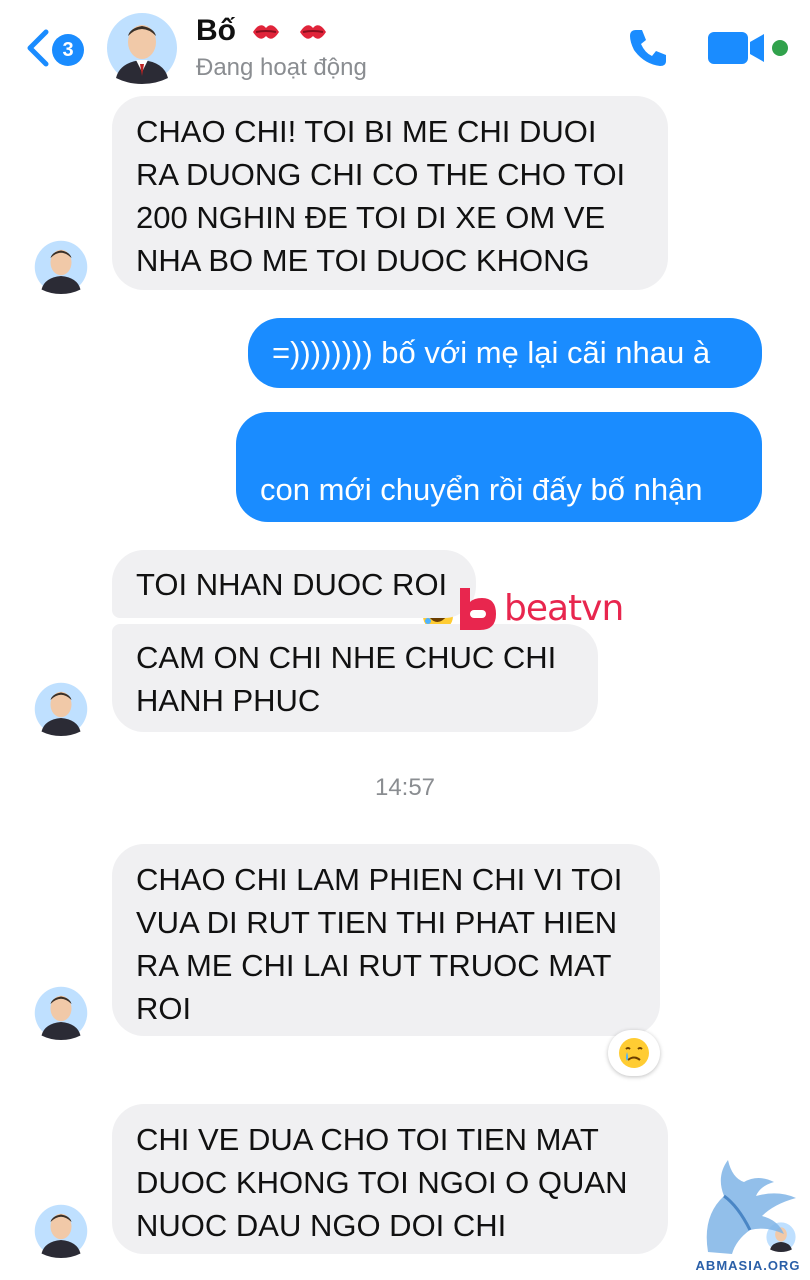 This screenshot has width=810, height=1280. I want to click on chat-header: 3 Bố Đang hoạt động, so click(405, 46).